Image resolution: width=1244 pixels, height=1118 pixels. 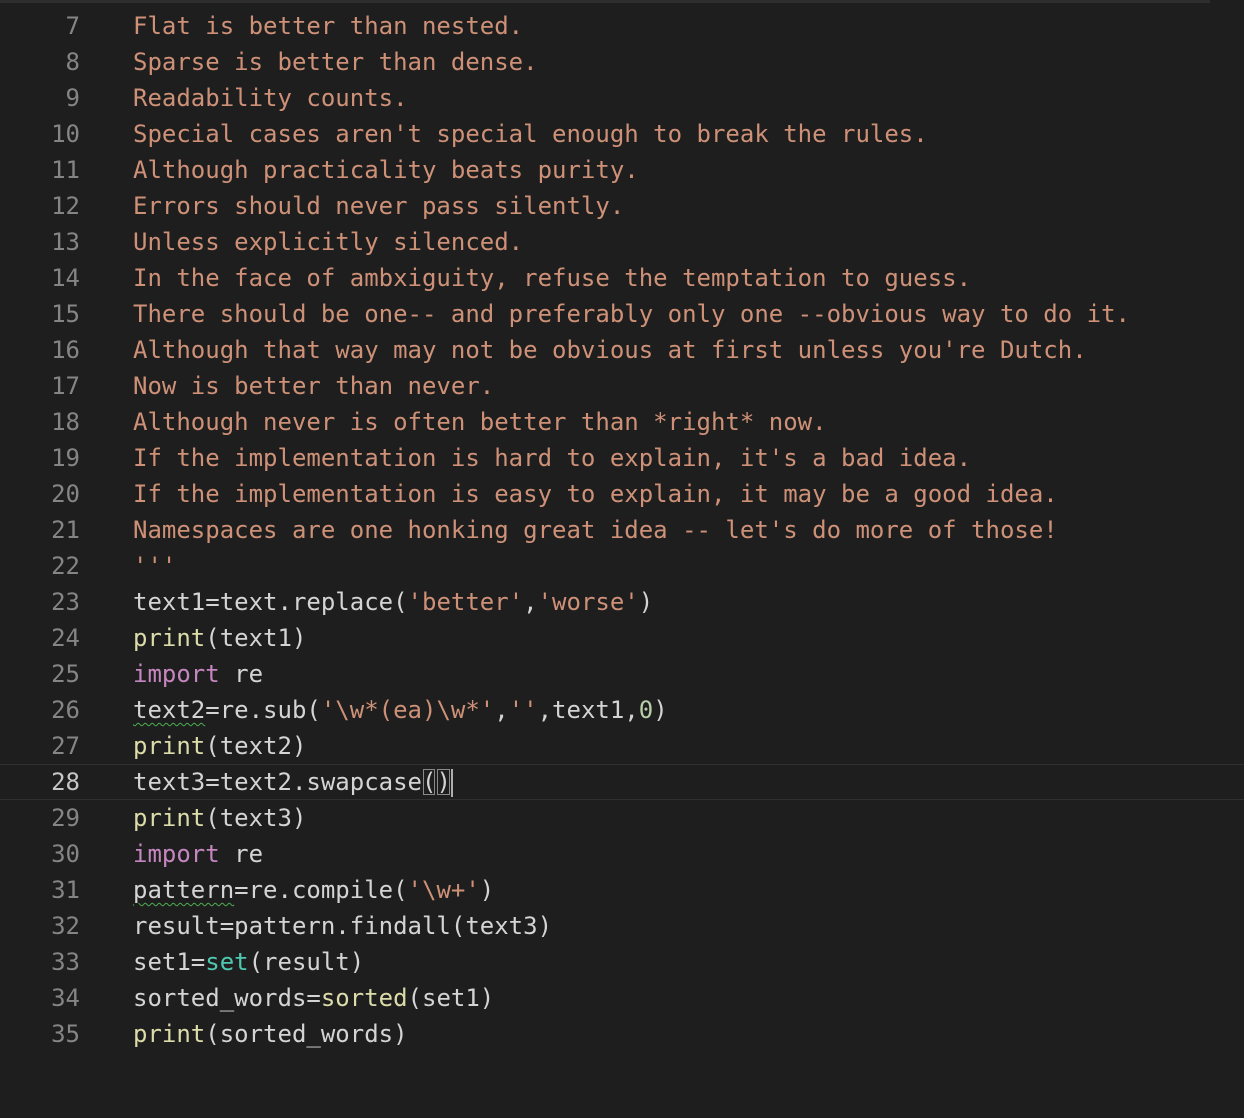 What do you see at coordinates (263, 710) in the screenshot?
I see `code-token: =re.sub(` at bounding box center [263, 710].